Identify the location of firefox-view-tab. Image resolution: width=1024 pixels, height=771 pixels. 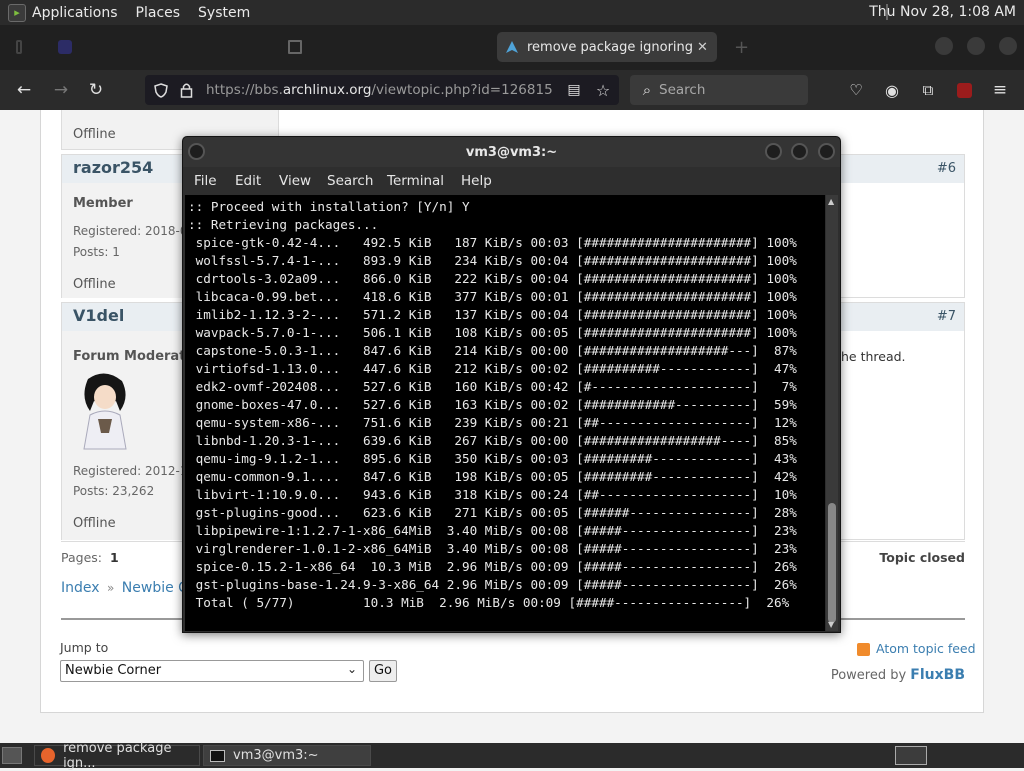
(23, 47).